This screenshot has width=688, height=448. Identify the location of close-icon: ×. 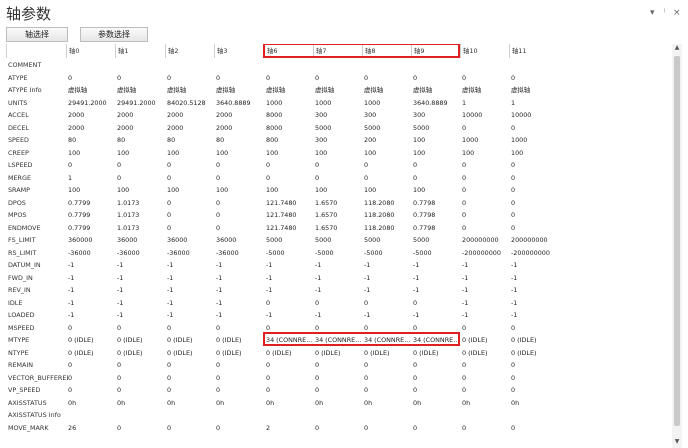
(677, 13).